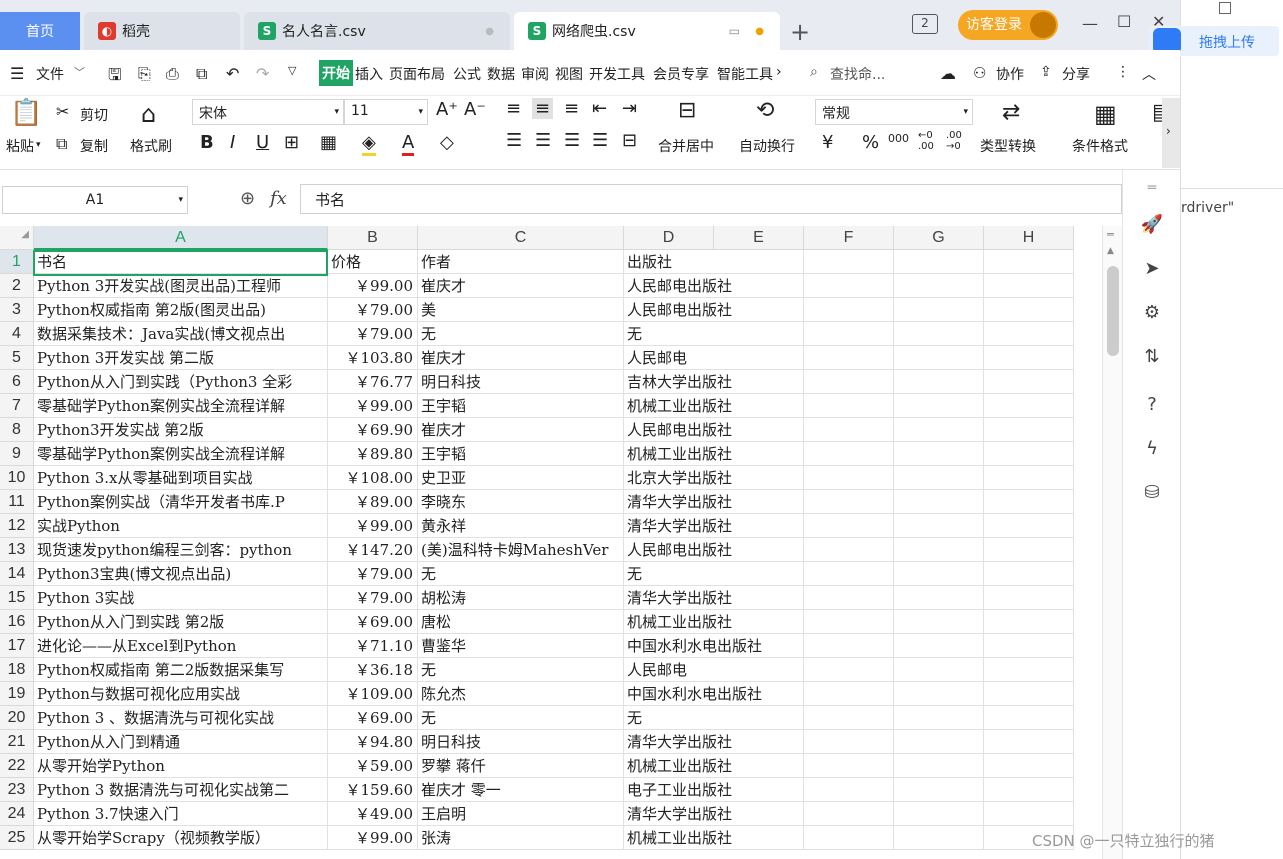  What do you see at coordinates (1008, 146) in the screenshot?
I see `type-convert-button: 类型转换` at bounding box center [1008, 146].